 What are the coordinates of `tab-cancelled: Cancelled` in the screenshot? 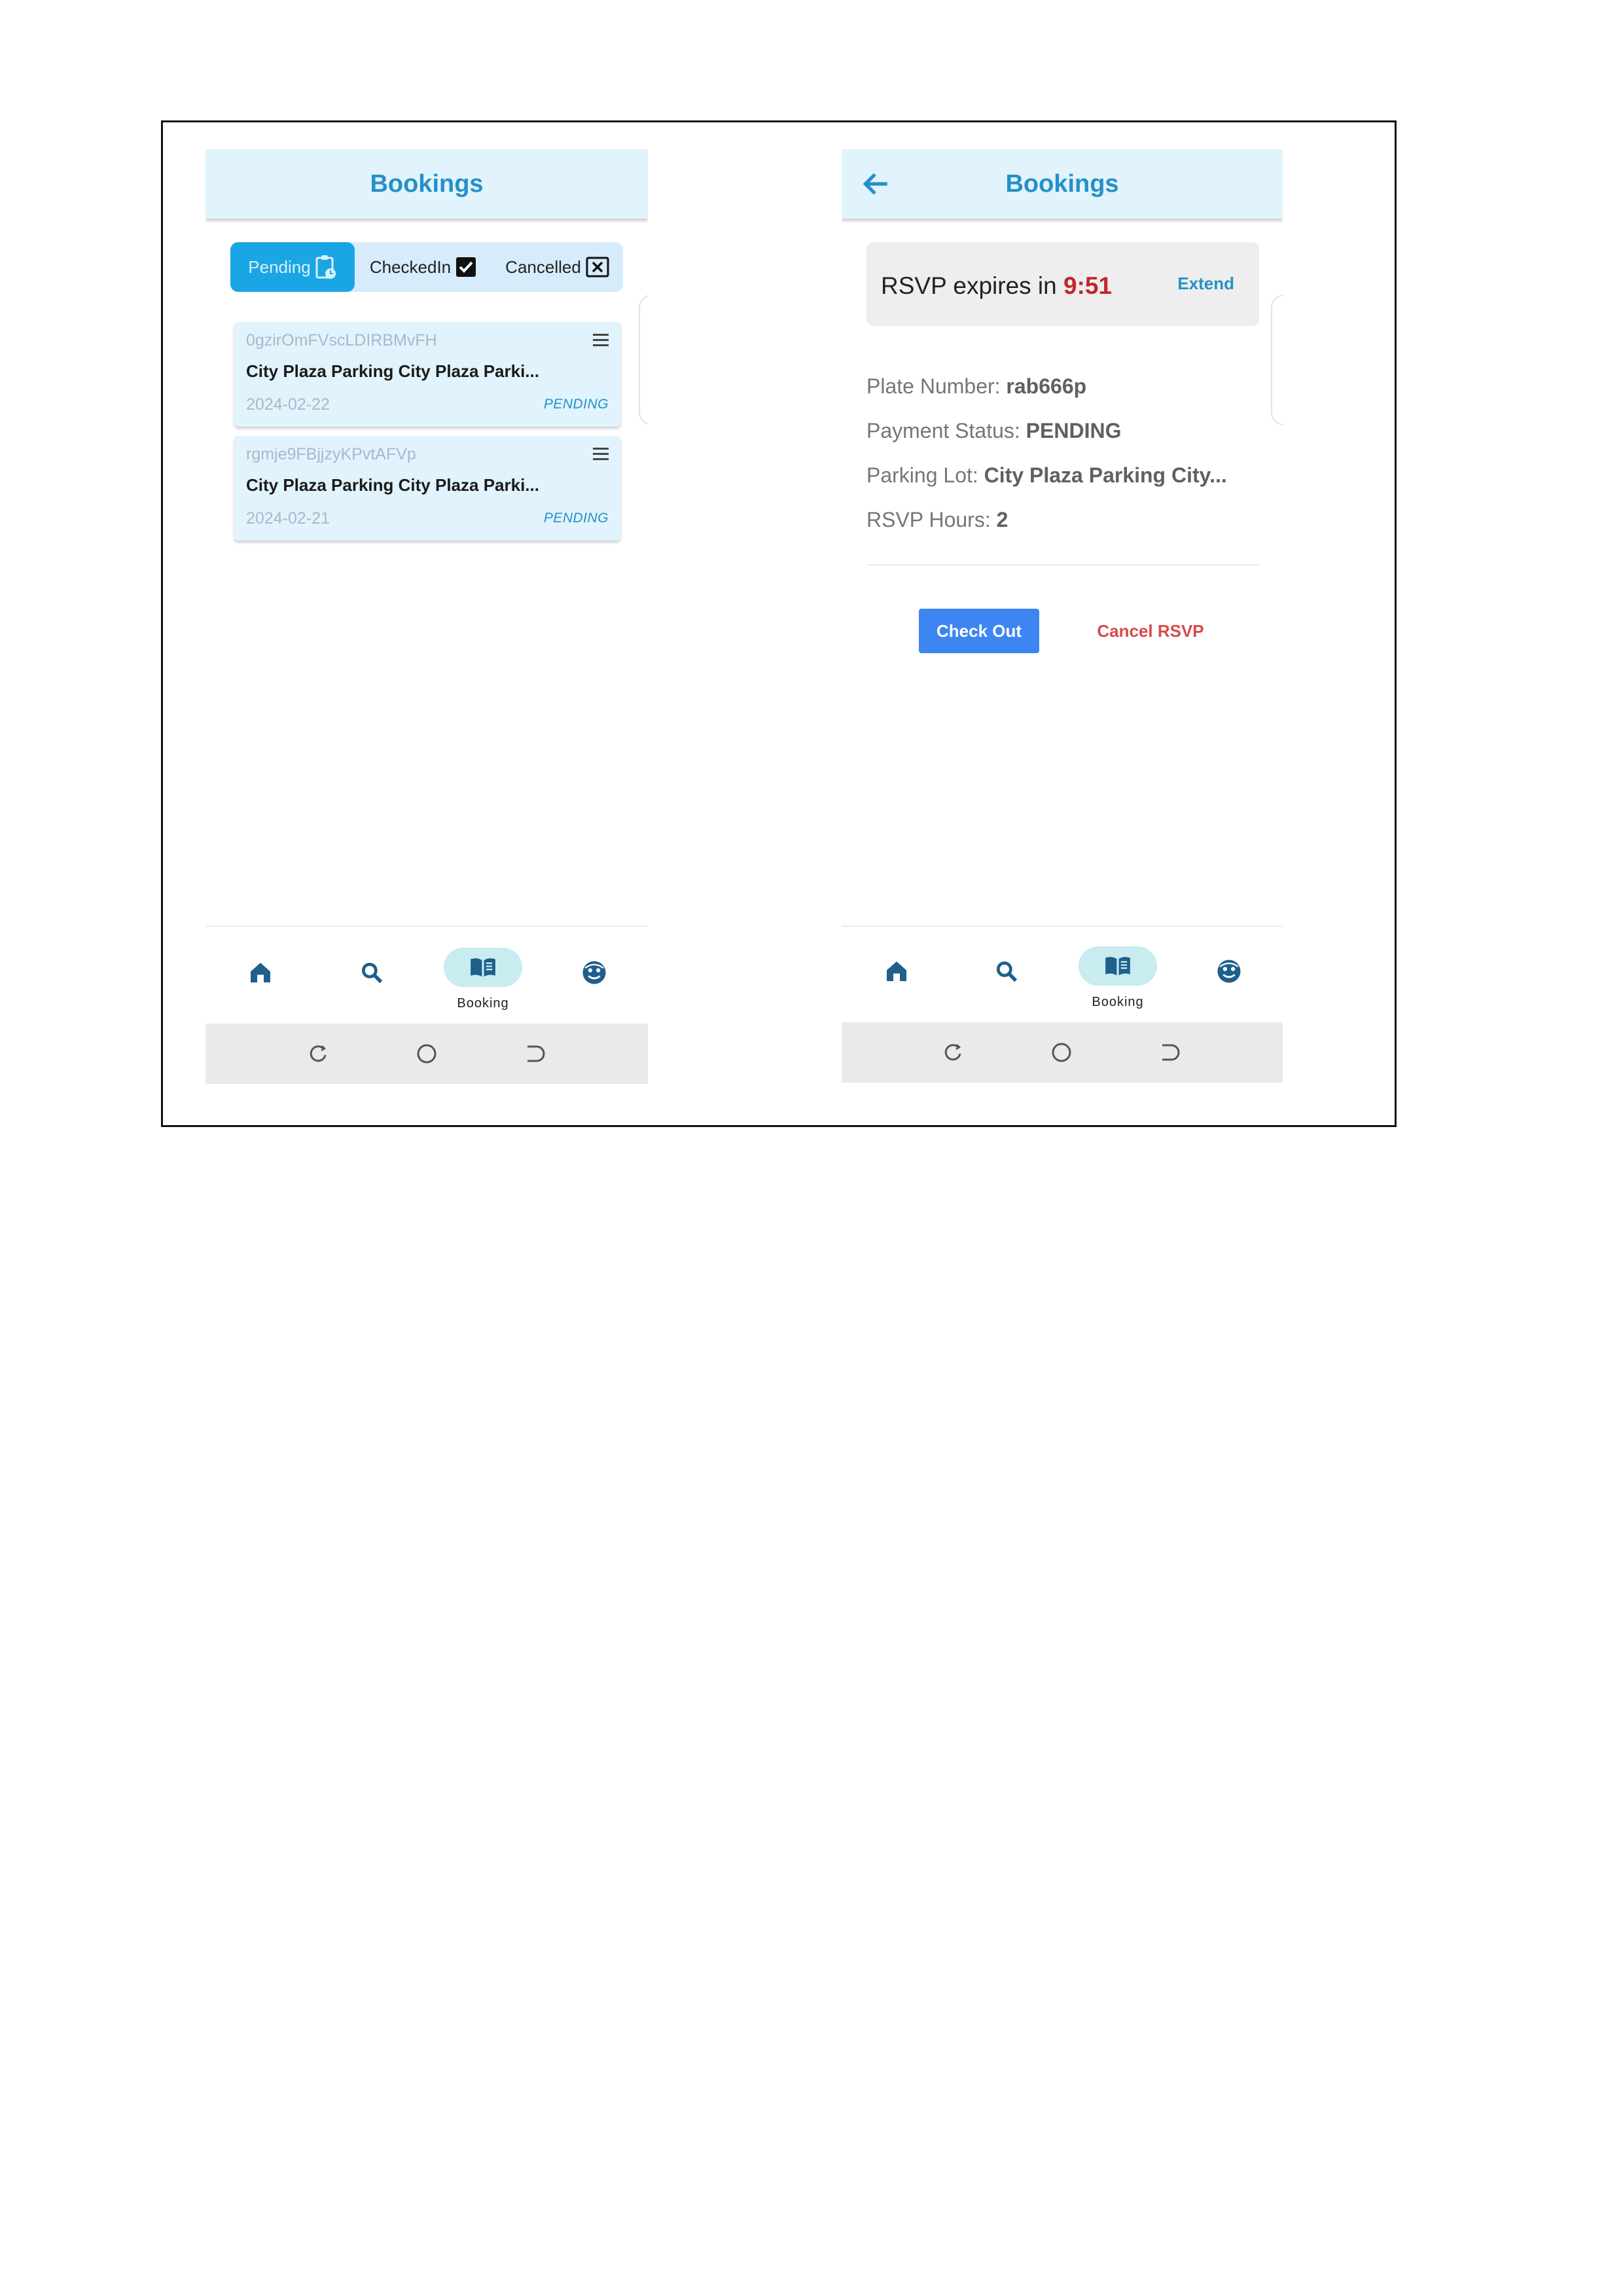 It's located at (557, 267).